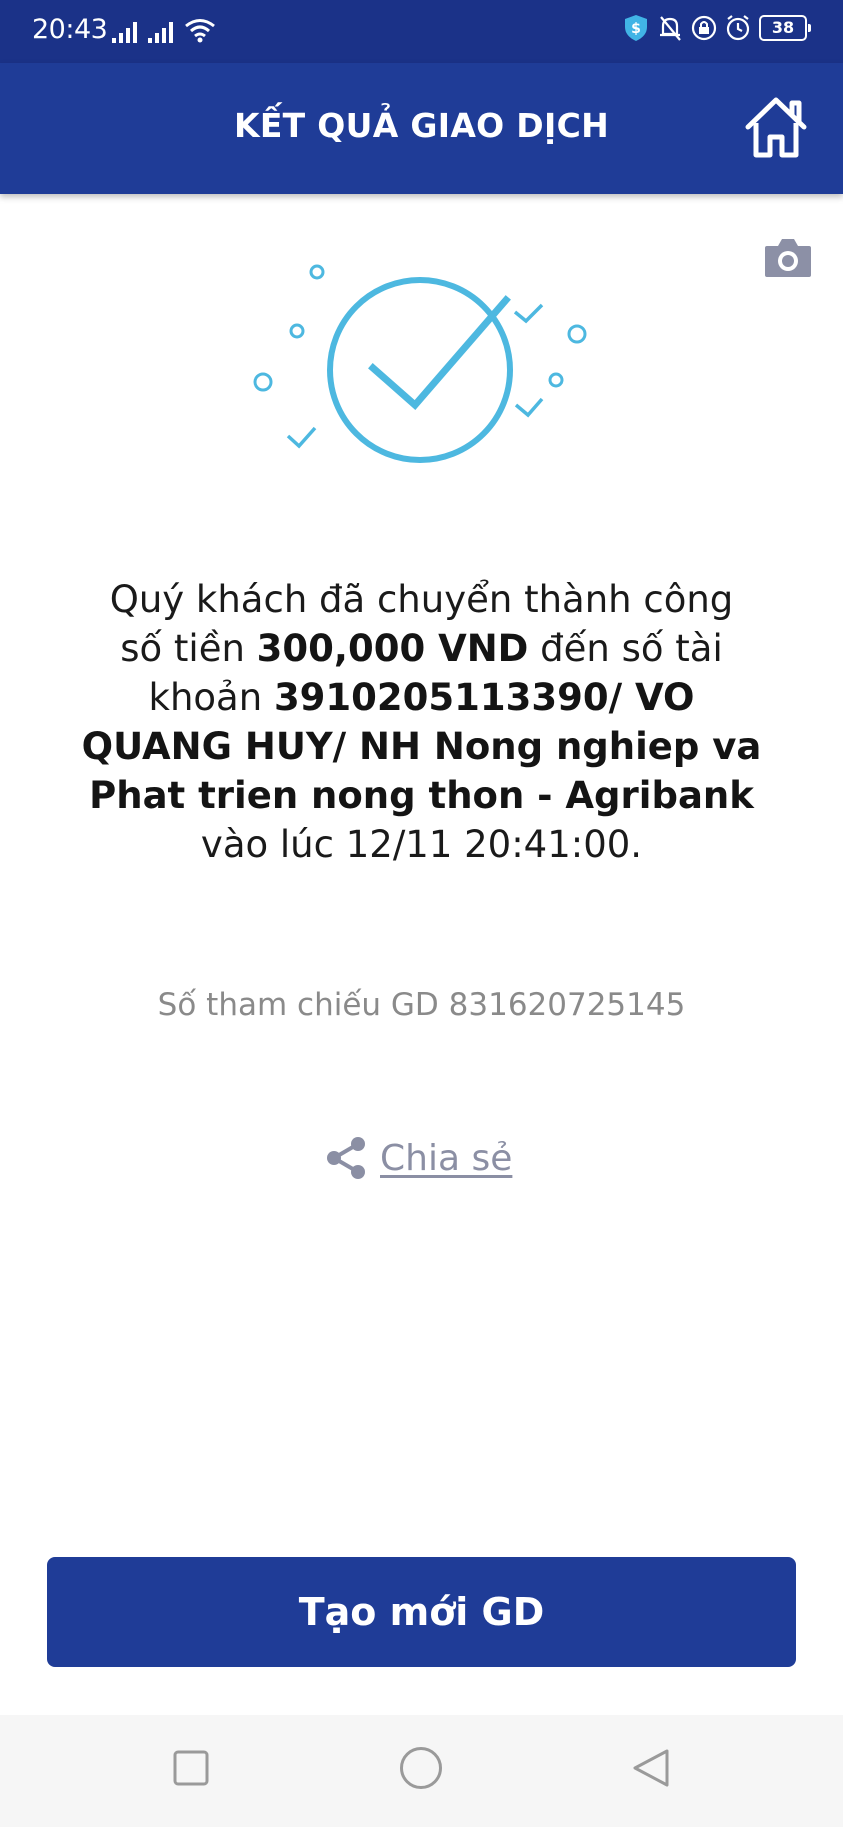 The width and height of the screenshot is (843, 1827). Describe the element at coordinates (191, 1768) in the screenshot. I see `recents-icon` at that location.